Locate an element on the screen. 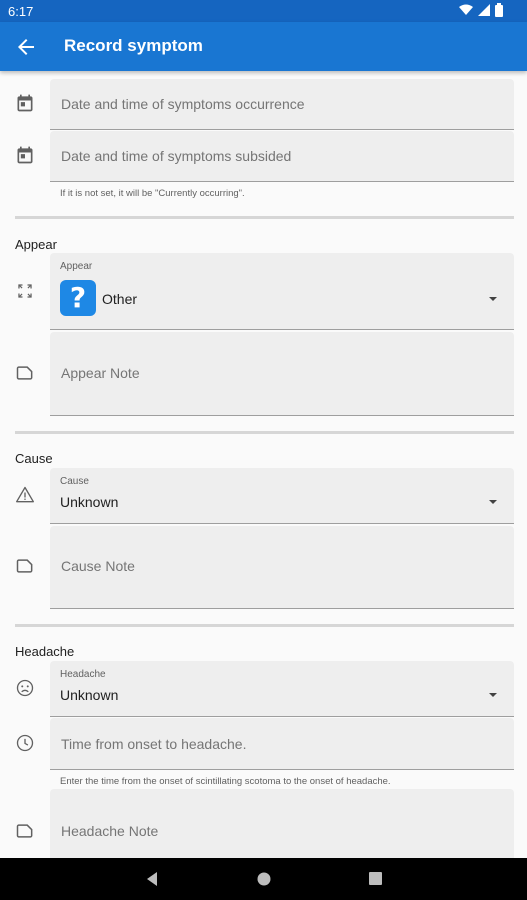 The width and height of the screenshot is (527, 900). nav-recents-icon is located at coordinates (375, 878).